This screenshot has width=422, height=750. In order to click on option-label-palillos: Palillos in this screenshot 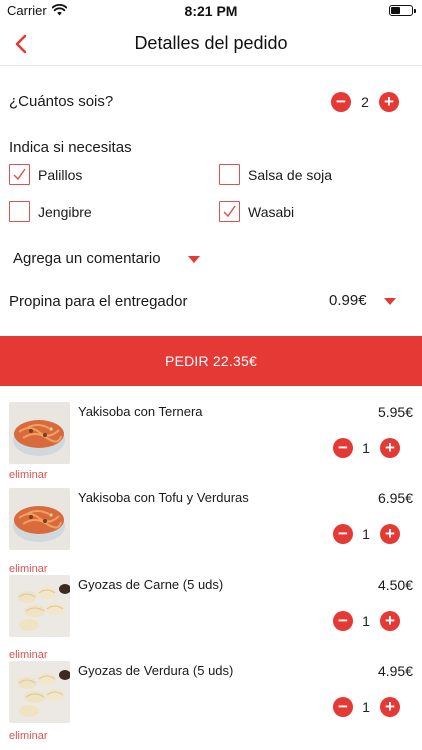, I will do `click(60, 175)`.